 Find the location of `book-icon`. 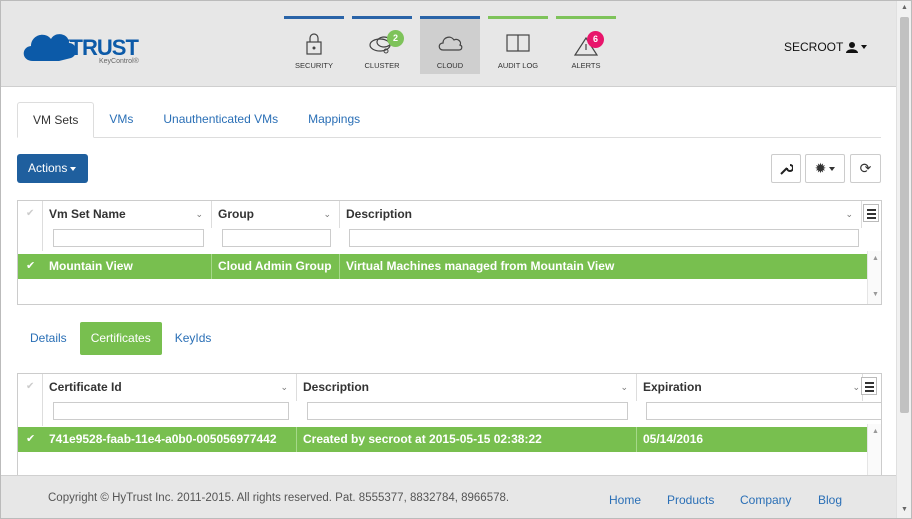

book-icon is located at coordinates (518, 43).